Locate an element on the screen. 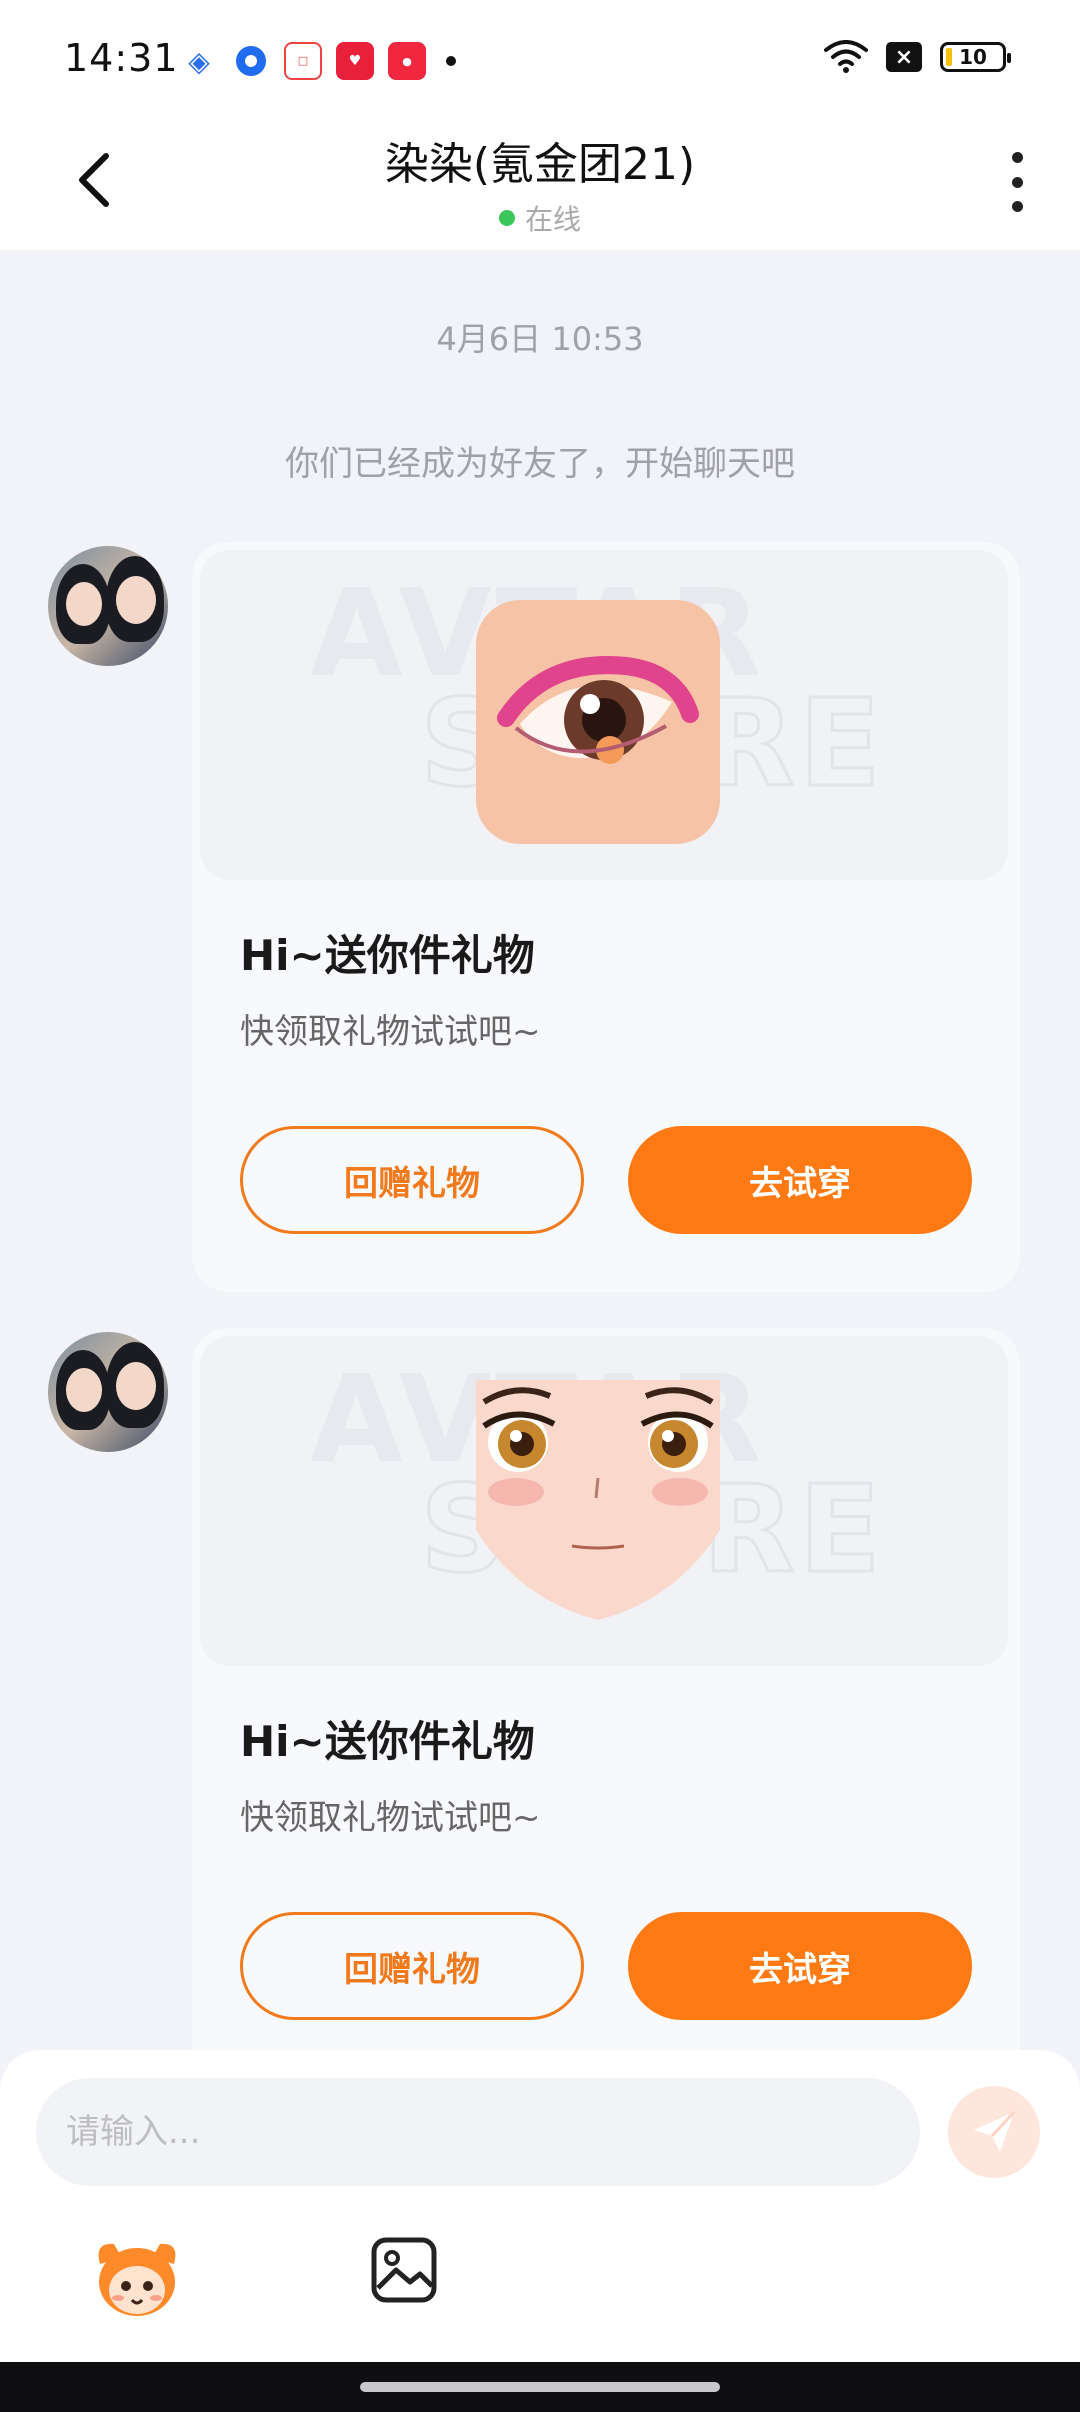  send-button is located at coordinates (994, 2132).